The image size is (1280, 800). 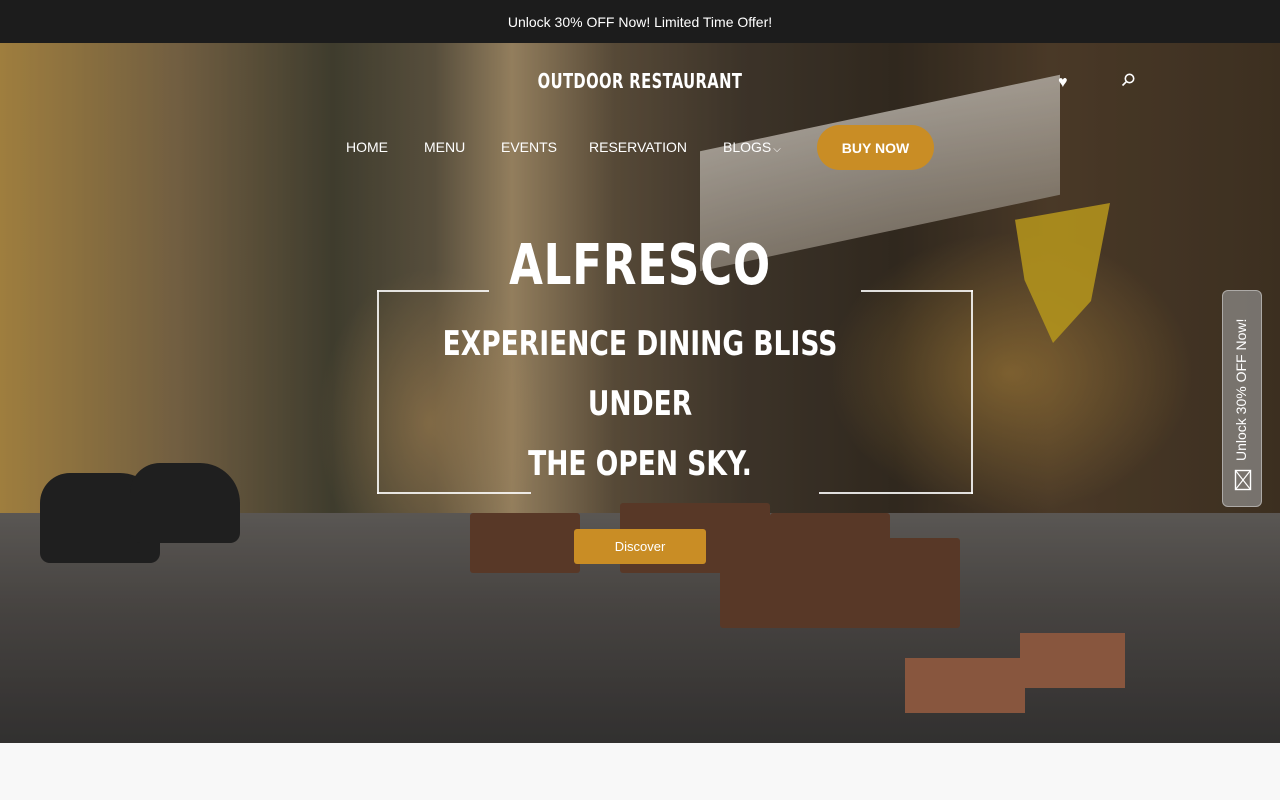 What do you see at coordinates (1241, 389) in the screenshot?
I see `side-offer-label: Unlock 30% OFF Now!` at bounding box center [1241, 389].